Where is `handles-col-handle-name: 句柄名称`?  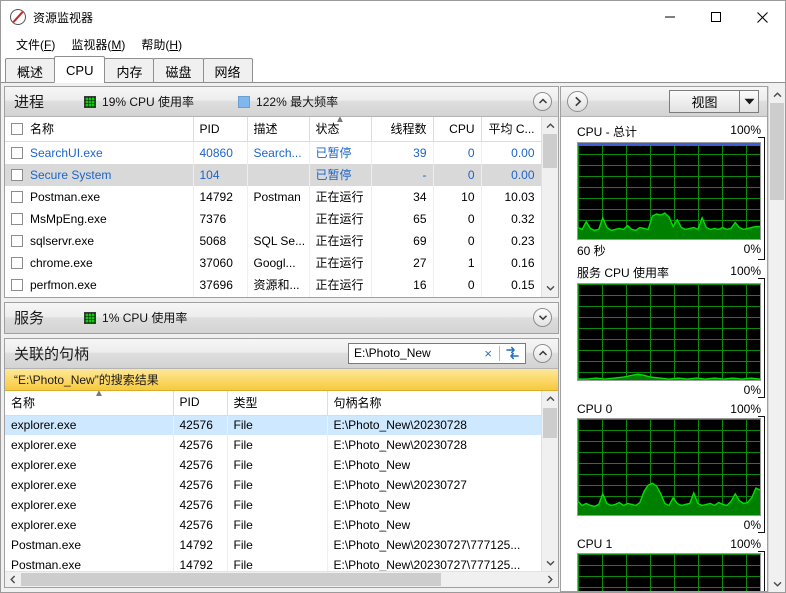 handles-col-handle-name: 句柄名称 is located at coordinates (434, 403).